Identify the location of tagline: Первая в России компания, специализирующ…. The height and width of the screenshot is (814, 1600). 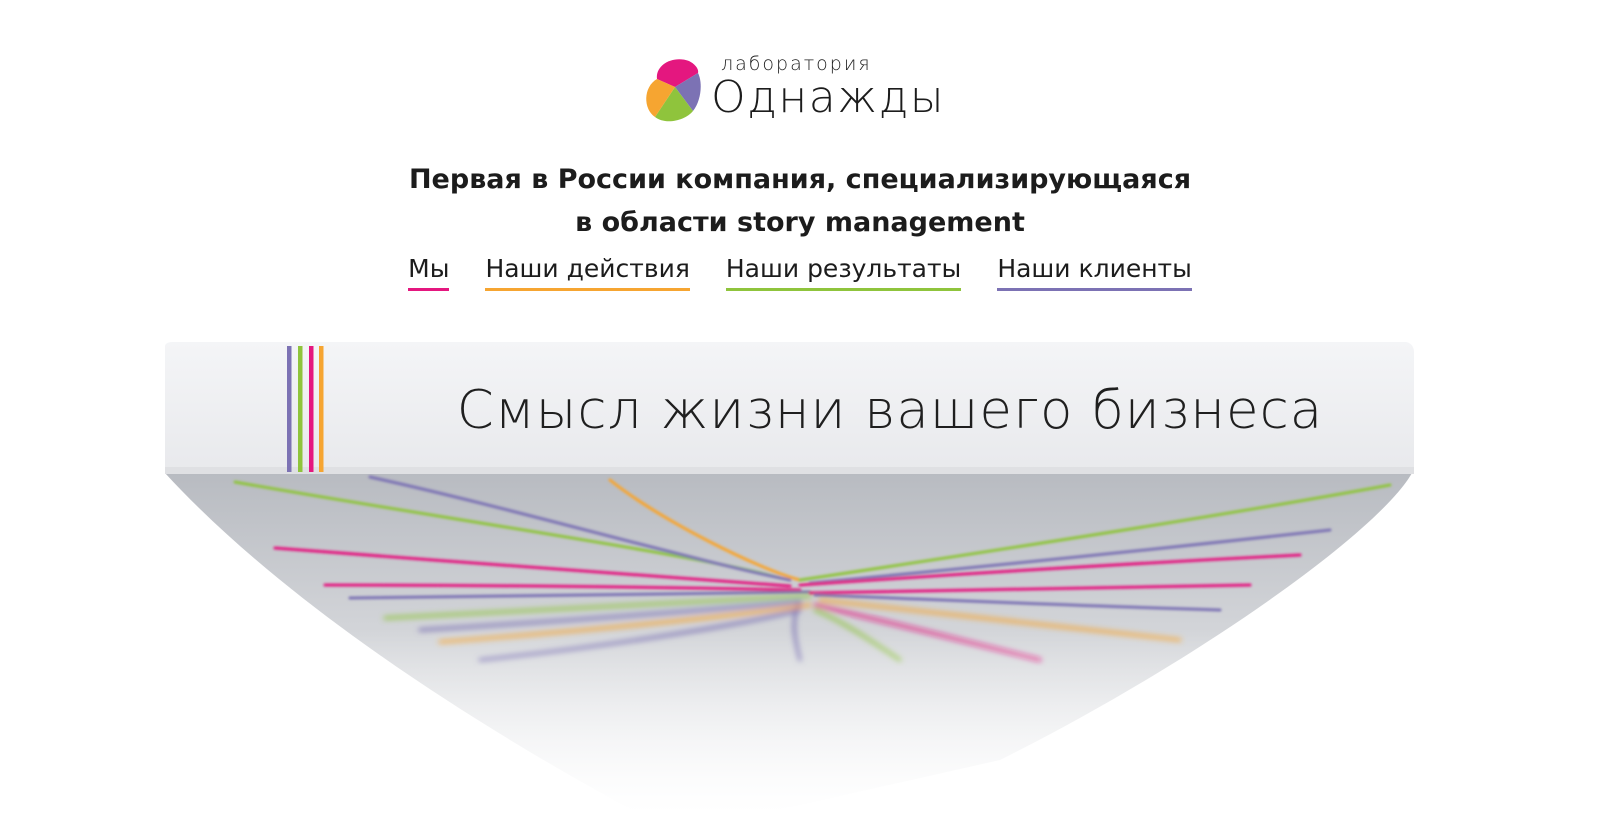
(800, 201).